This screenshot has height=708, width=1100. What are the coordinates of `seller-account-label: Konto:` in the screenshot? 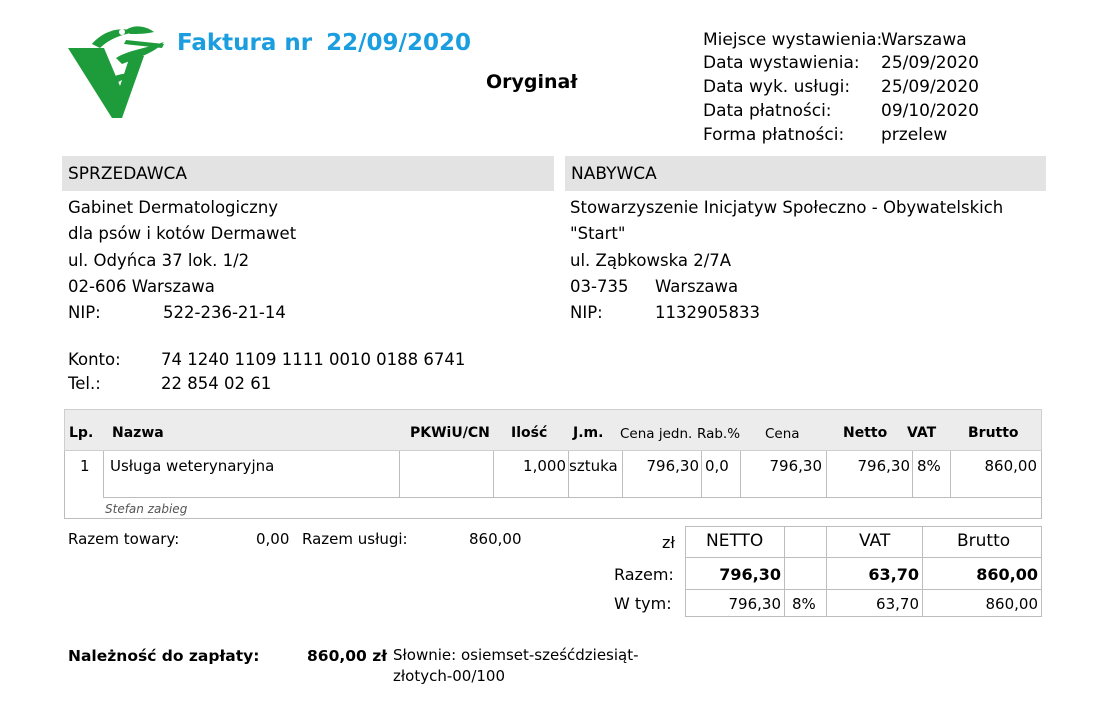 It's located at (94, 359).